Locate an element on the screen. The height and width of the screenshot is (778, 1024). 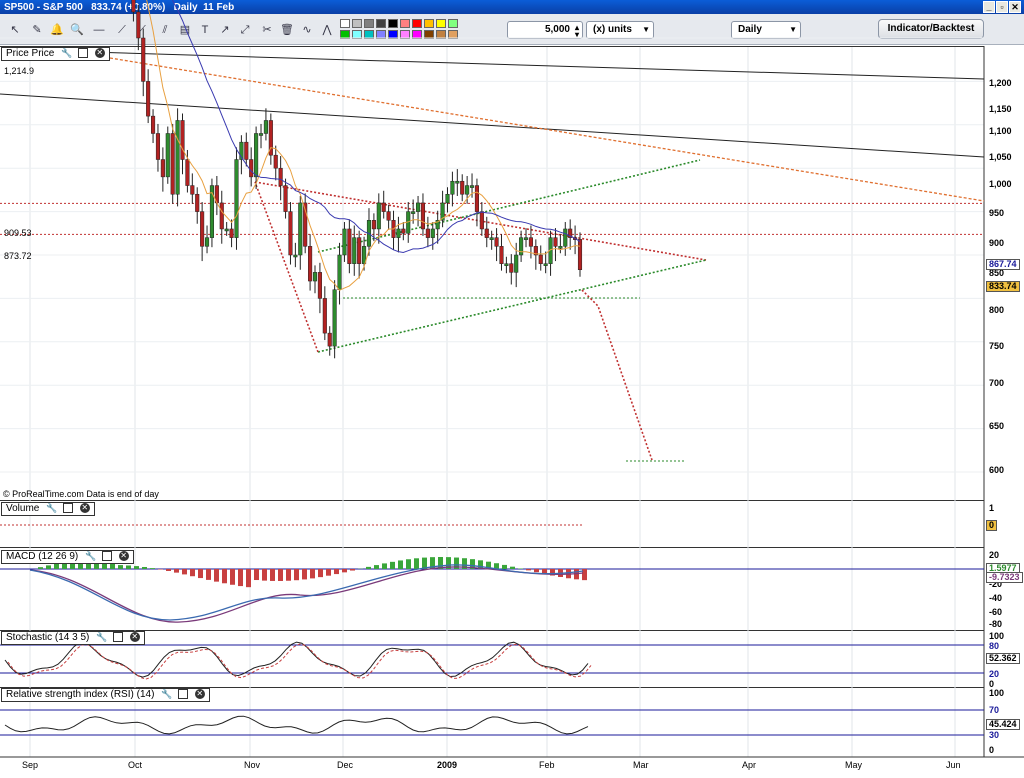
volume-axis-tick: 1 is located at coordinates (992, 508).